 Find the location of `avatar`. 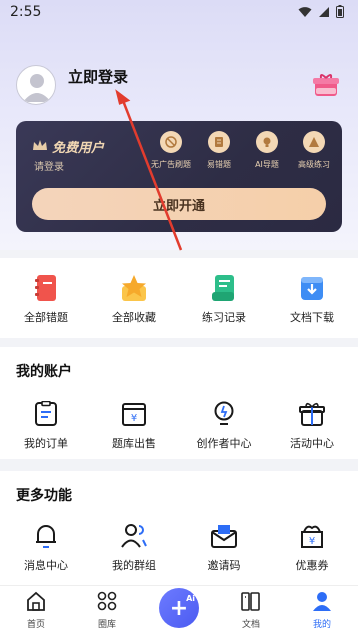

avatar is located at coordinates (36, 85).